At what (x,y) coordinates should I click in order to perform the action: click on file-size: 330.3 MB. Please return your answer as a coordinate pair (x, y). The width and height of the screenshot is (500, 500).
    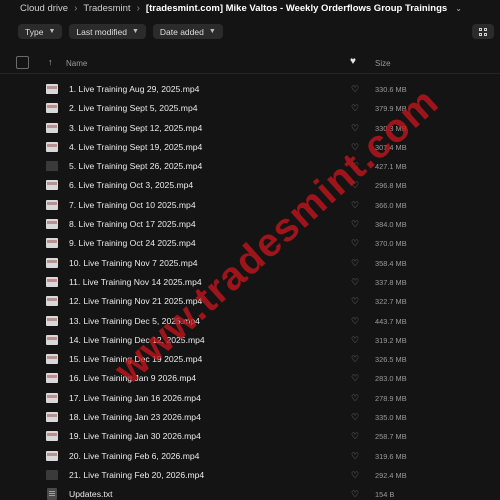
    Looking at the image, I should click on (391, 128).